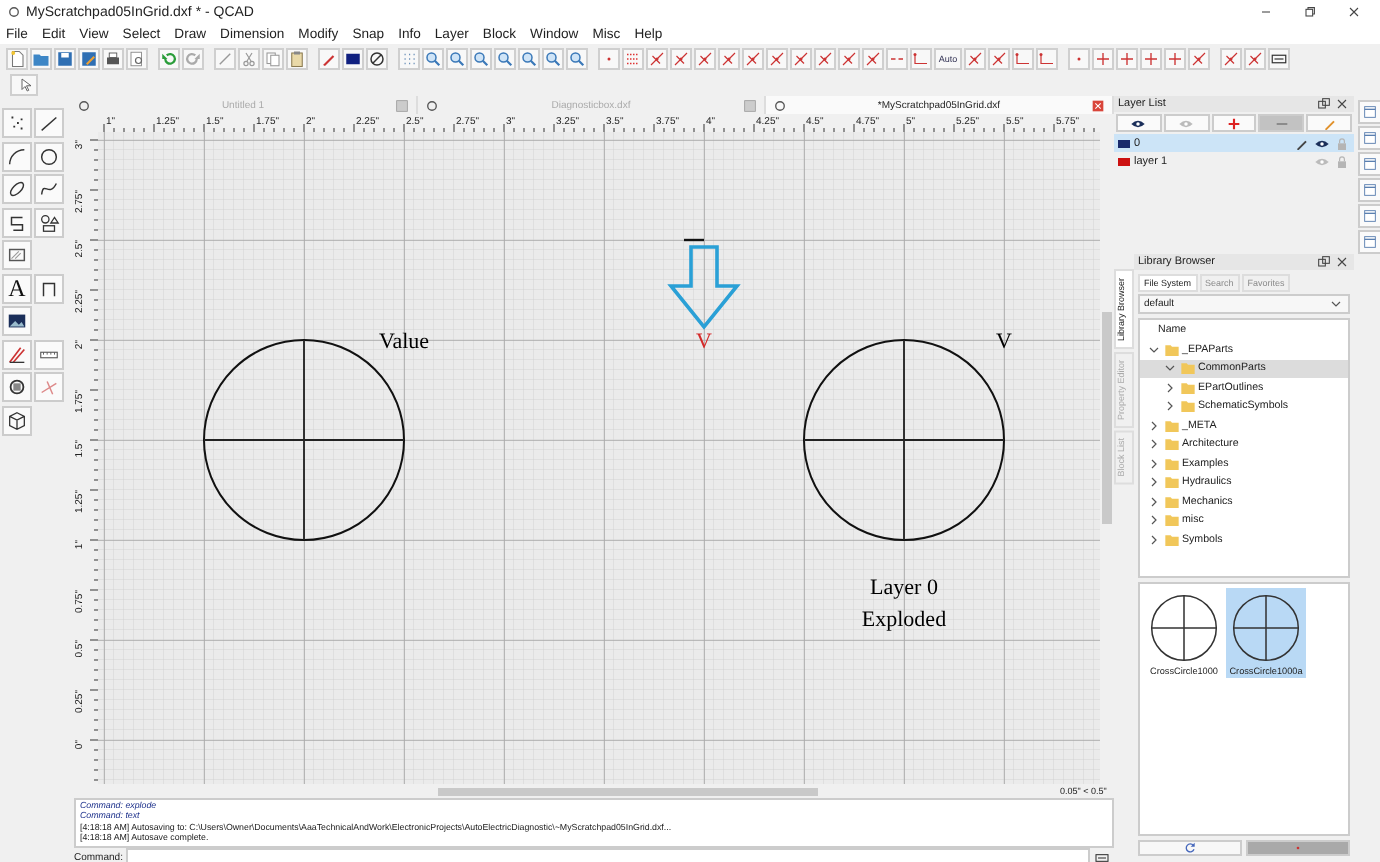 The image size is (1380, 862). I want to click on drawing-text: Exploded, so click(904, 620).